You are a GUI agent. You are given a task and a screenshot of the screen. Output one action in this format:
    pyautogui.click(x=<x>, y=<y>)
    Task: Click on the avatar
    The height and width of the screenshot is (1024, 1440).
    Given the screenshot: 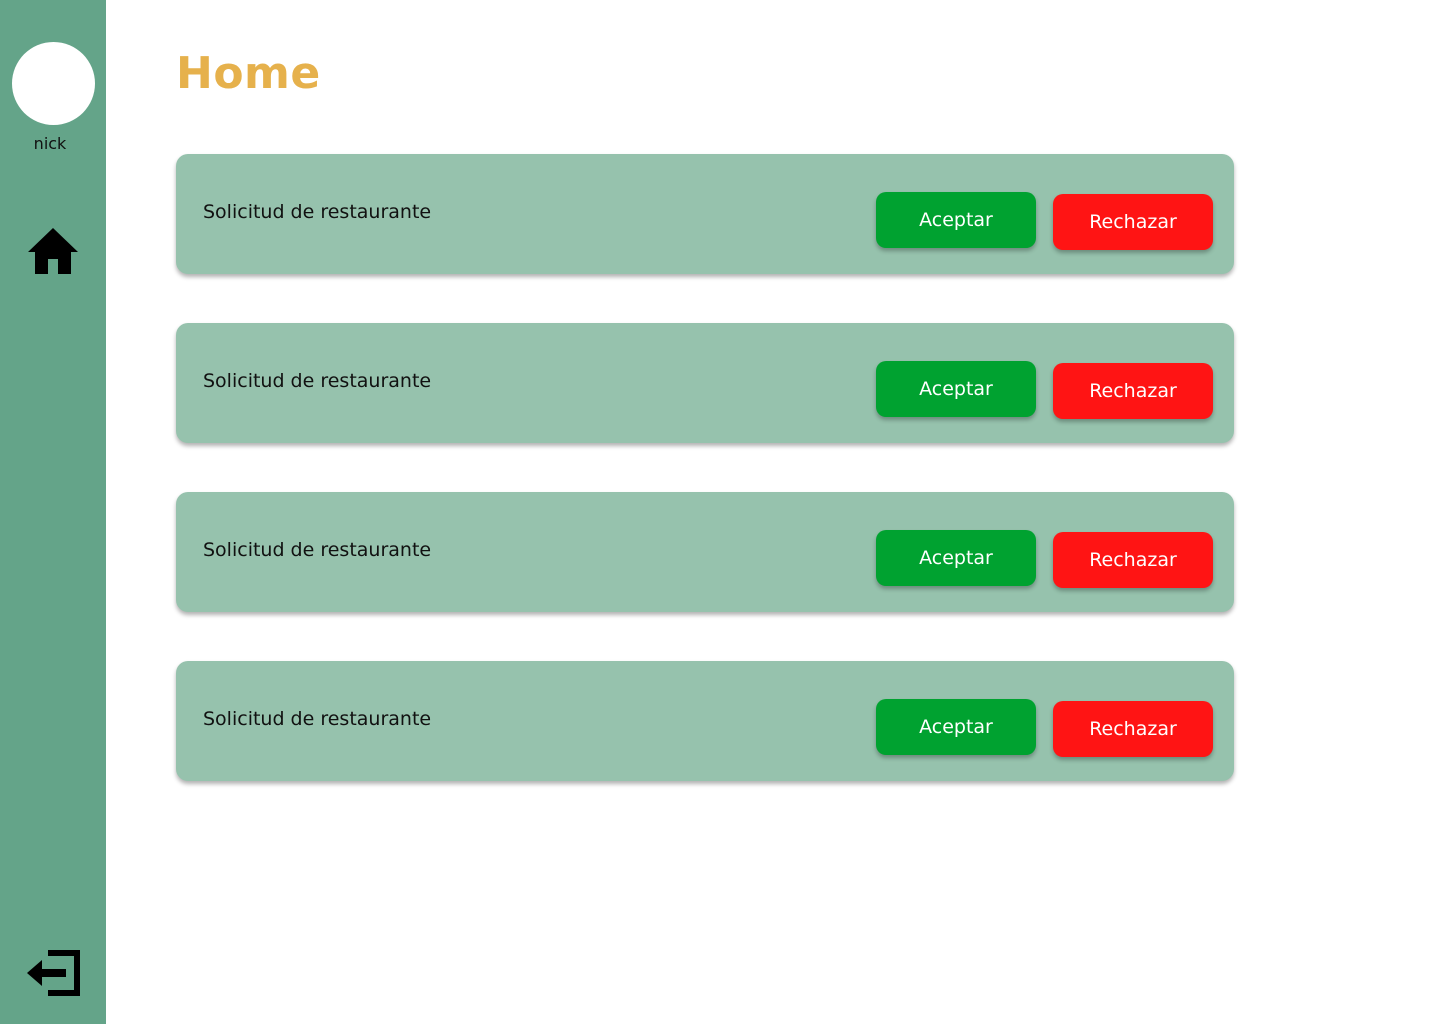 What is the action you would take?
    pyautogui.click(x=53, y=83)
    